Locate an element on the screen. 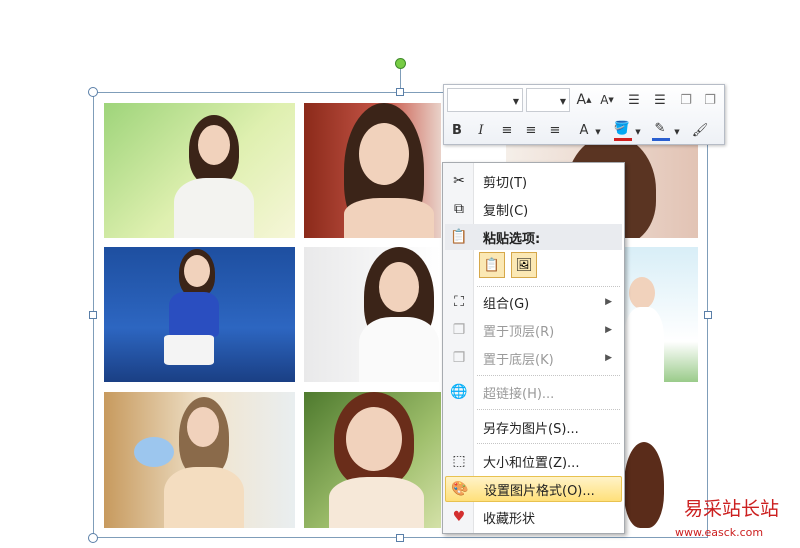  menu-item-label: 复制(C) is located at coordinates (506, 211).